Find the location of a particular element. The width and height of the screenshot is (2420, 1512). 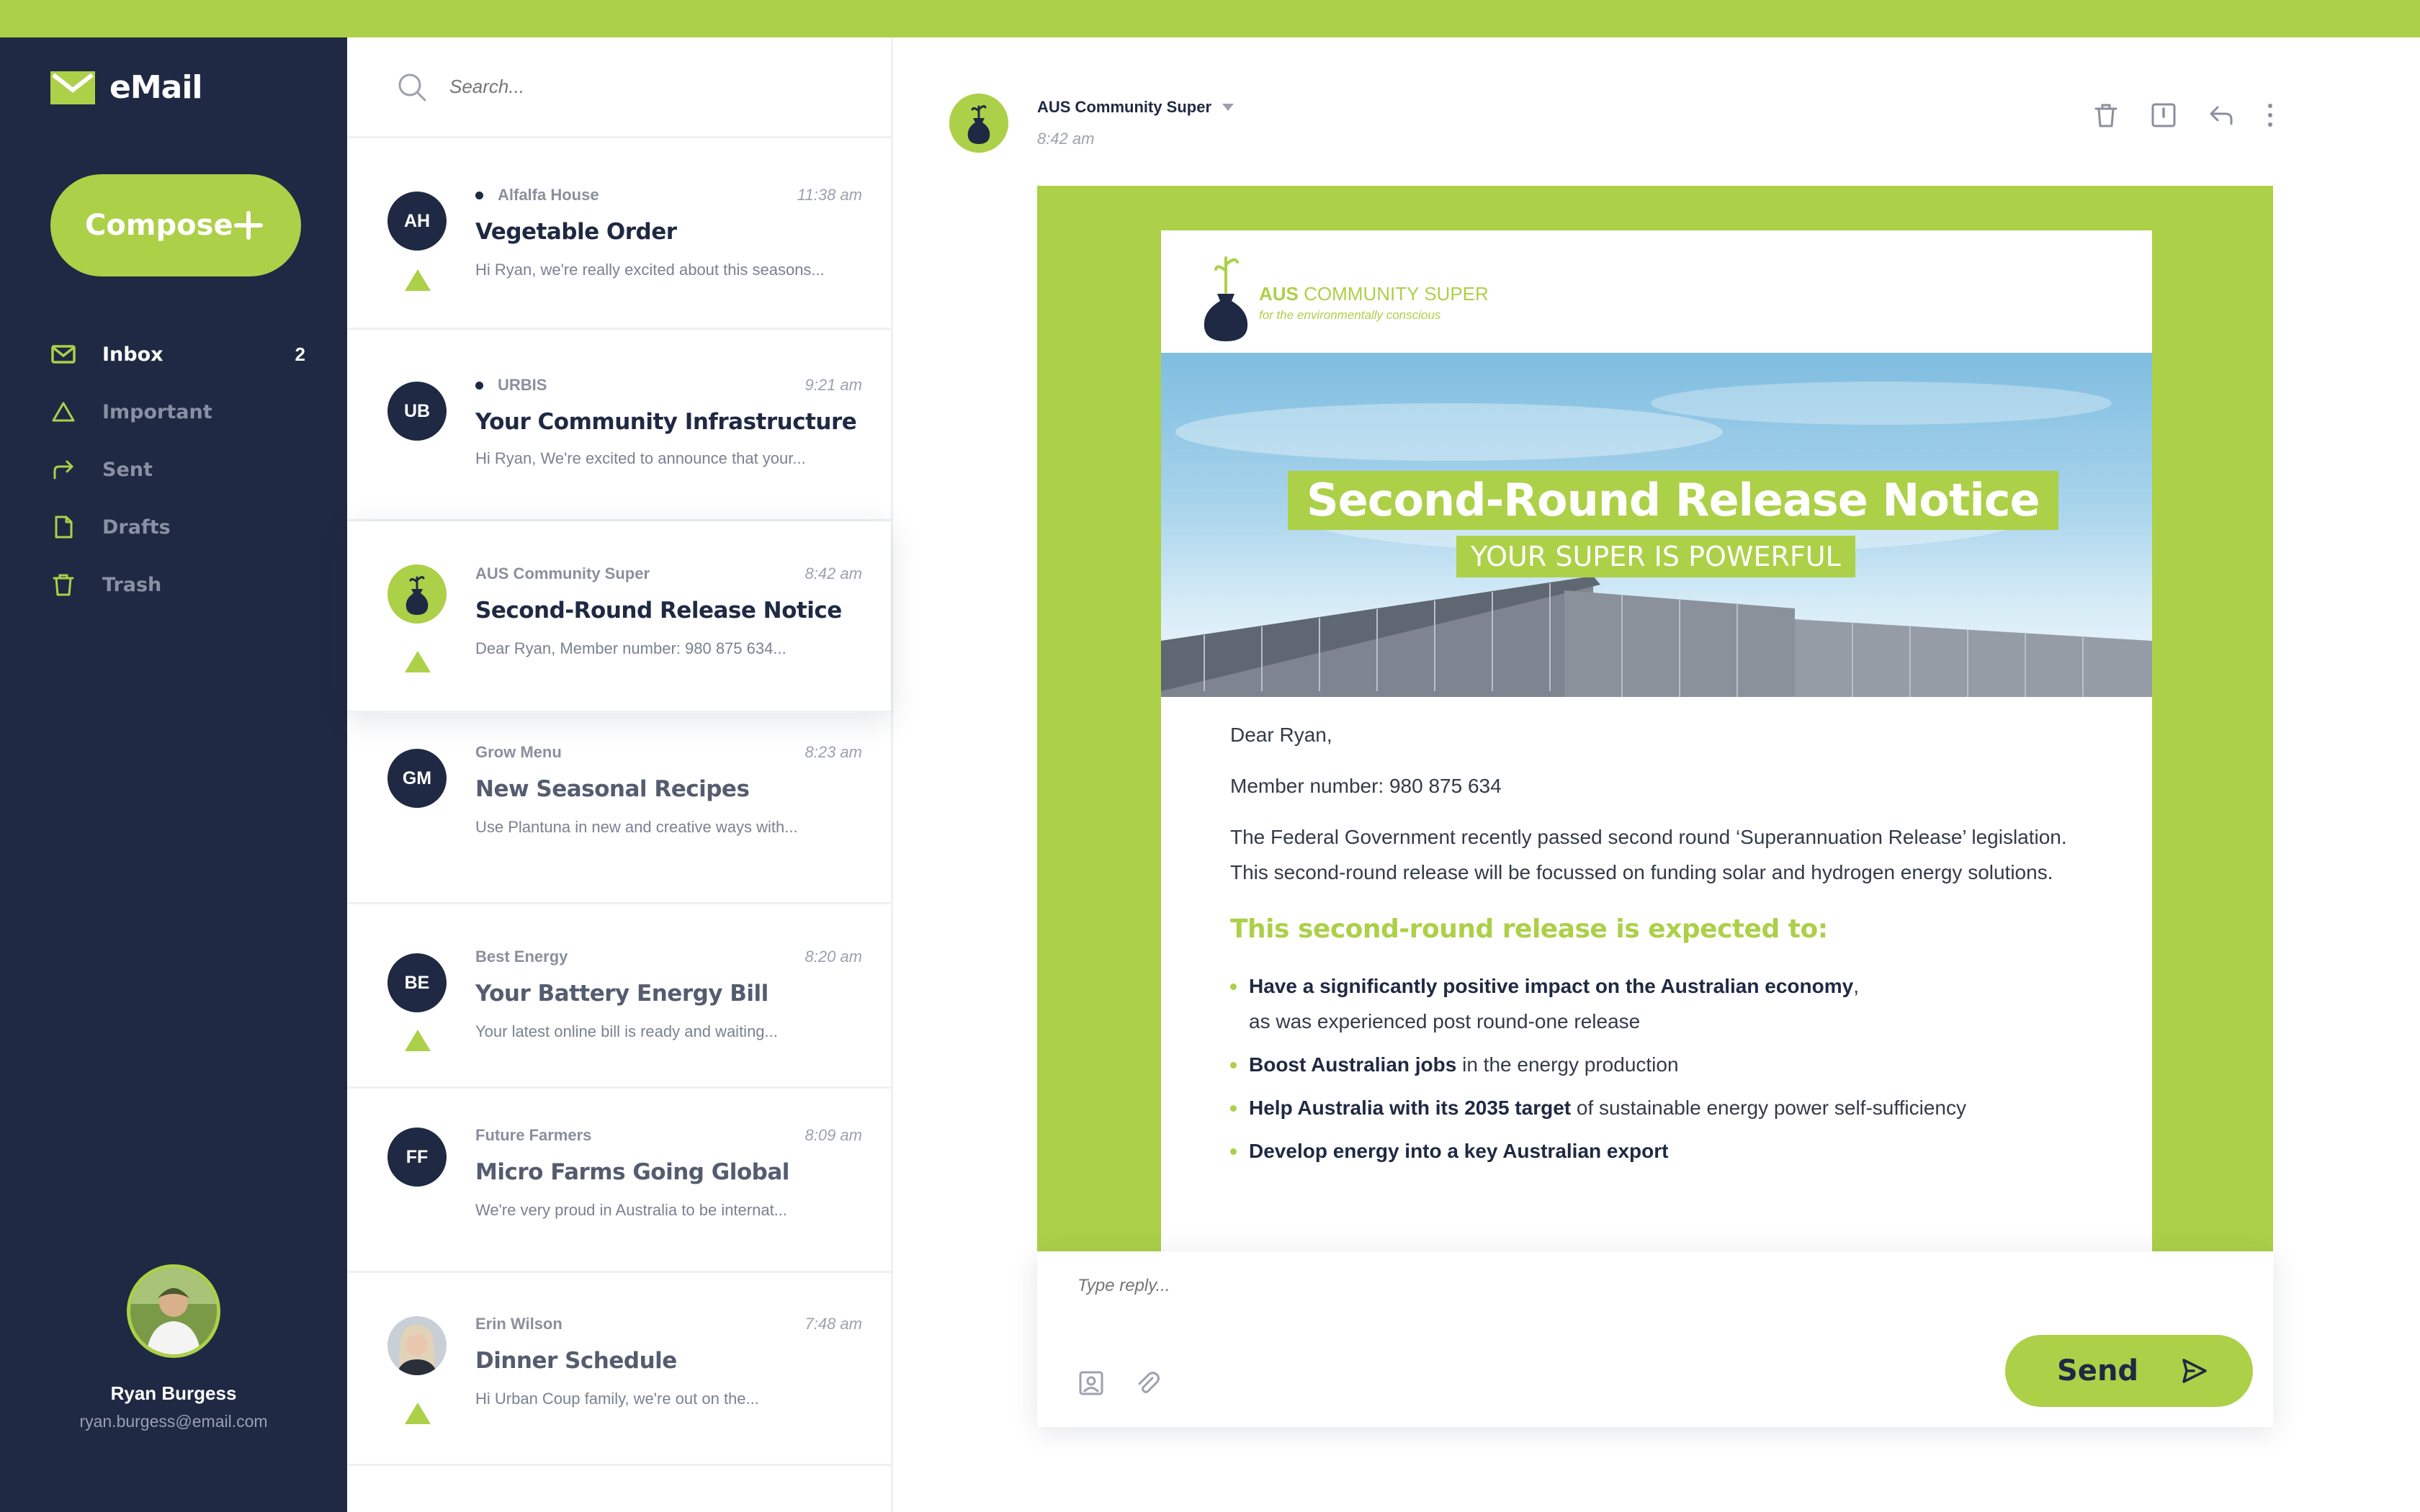

money-bag-sprout-icon is located at coordinates (1226, 298).